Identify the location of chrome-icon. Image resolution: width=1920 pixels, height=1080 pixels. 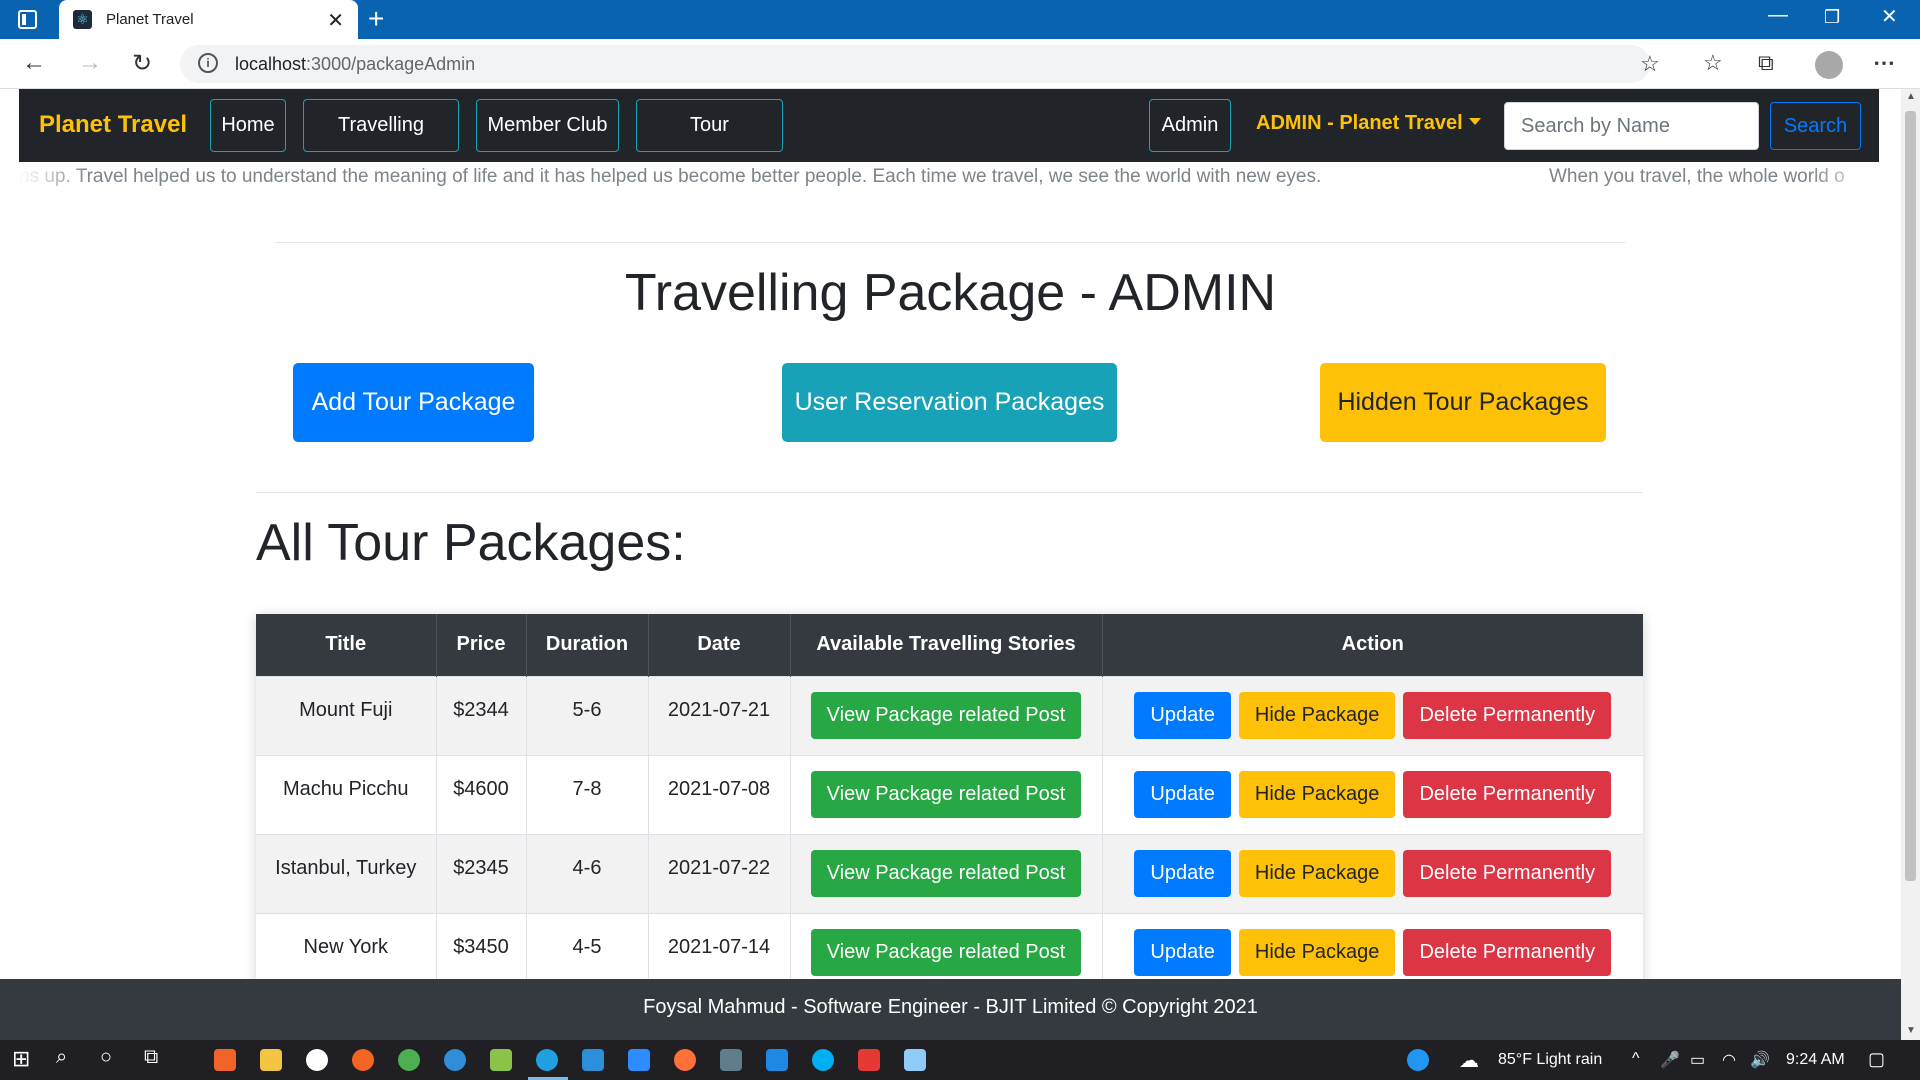
(409, 1060).